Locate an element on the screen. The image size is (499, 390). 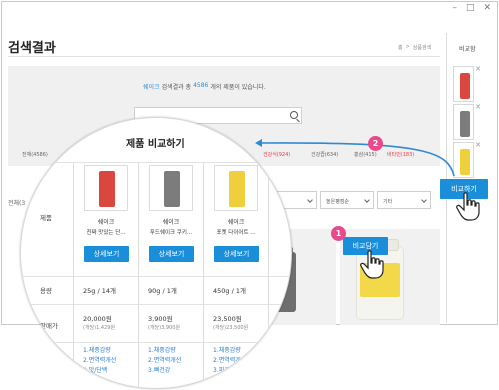
unit-price: (개당)1,429원 is located at coordinates (99, 328).